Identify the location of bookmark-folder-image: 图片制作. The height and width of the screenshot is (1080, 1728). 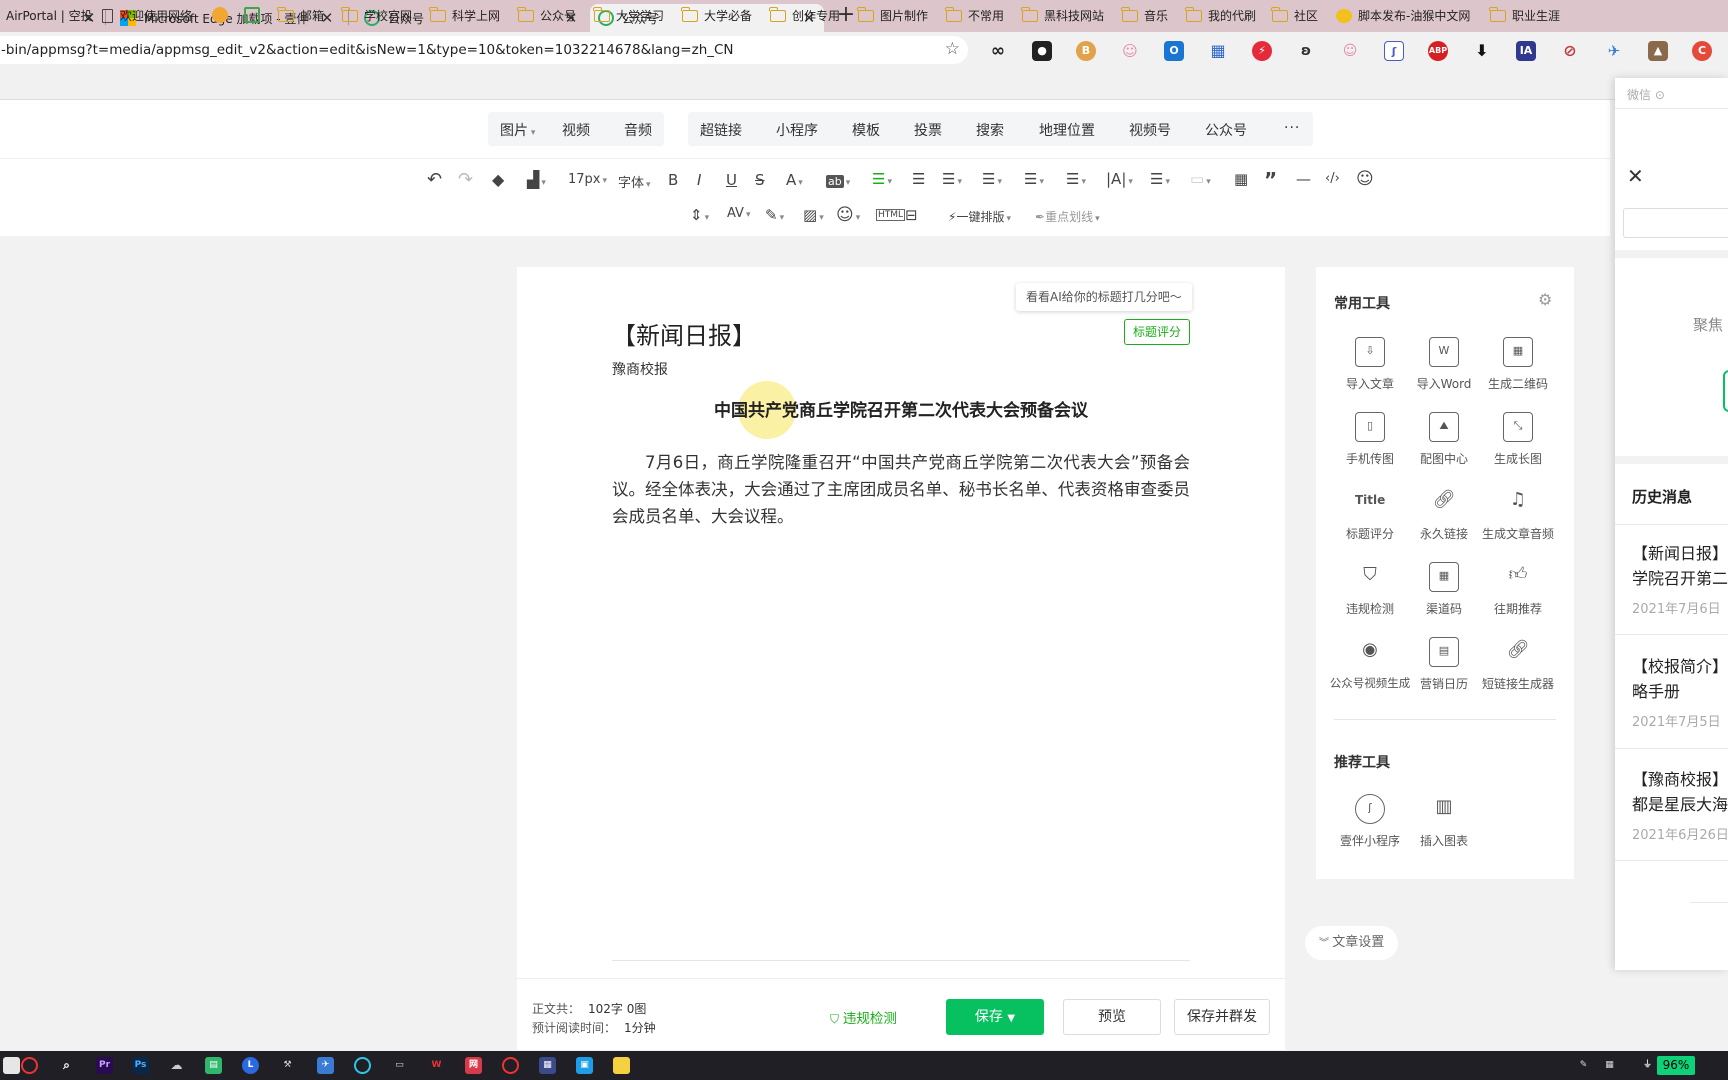
(892, 15).